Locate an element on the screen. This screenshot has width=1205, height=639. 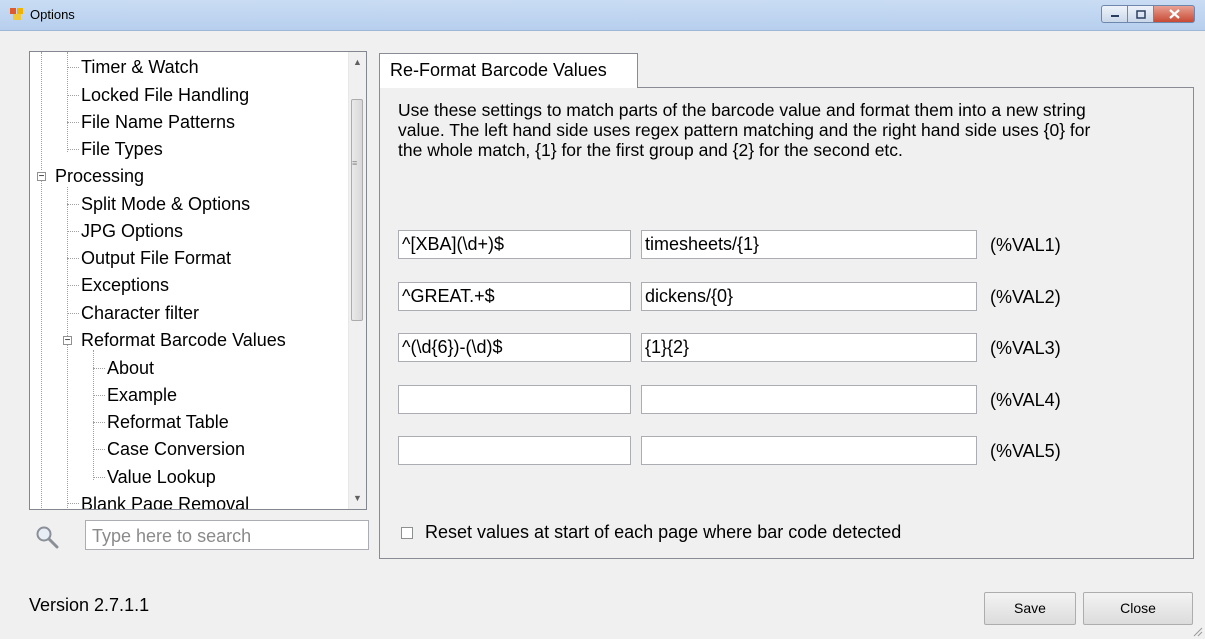
tree-scrollbar: ▲ ≡ ▼ is located at coordinates (357, 280).